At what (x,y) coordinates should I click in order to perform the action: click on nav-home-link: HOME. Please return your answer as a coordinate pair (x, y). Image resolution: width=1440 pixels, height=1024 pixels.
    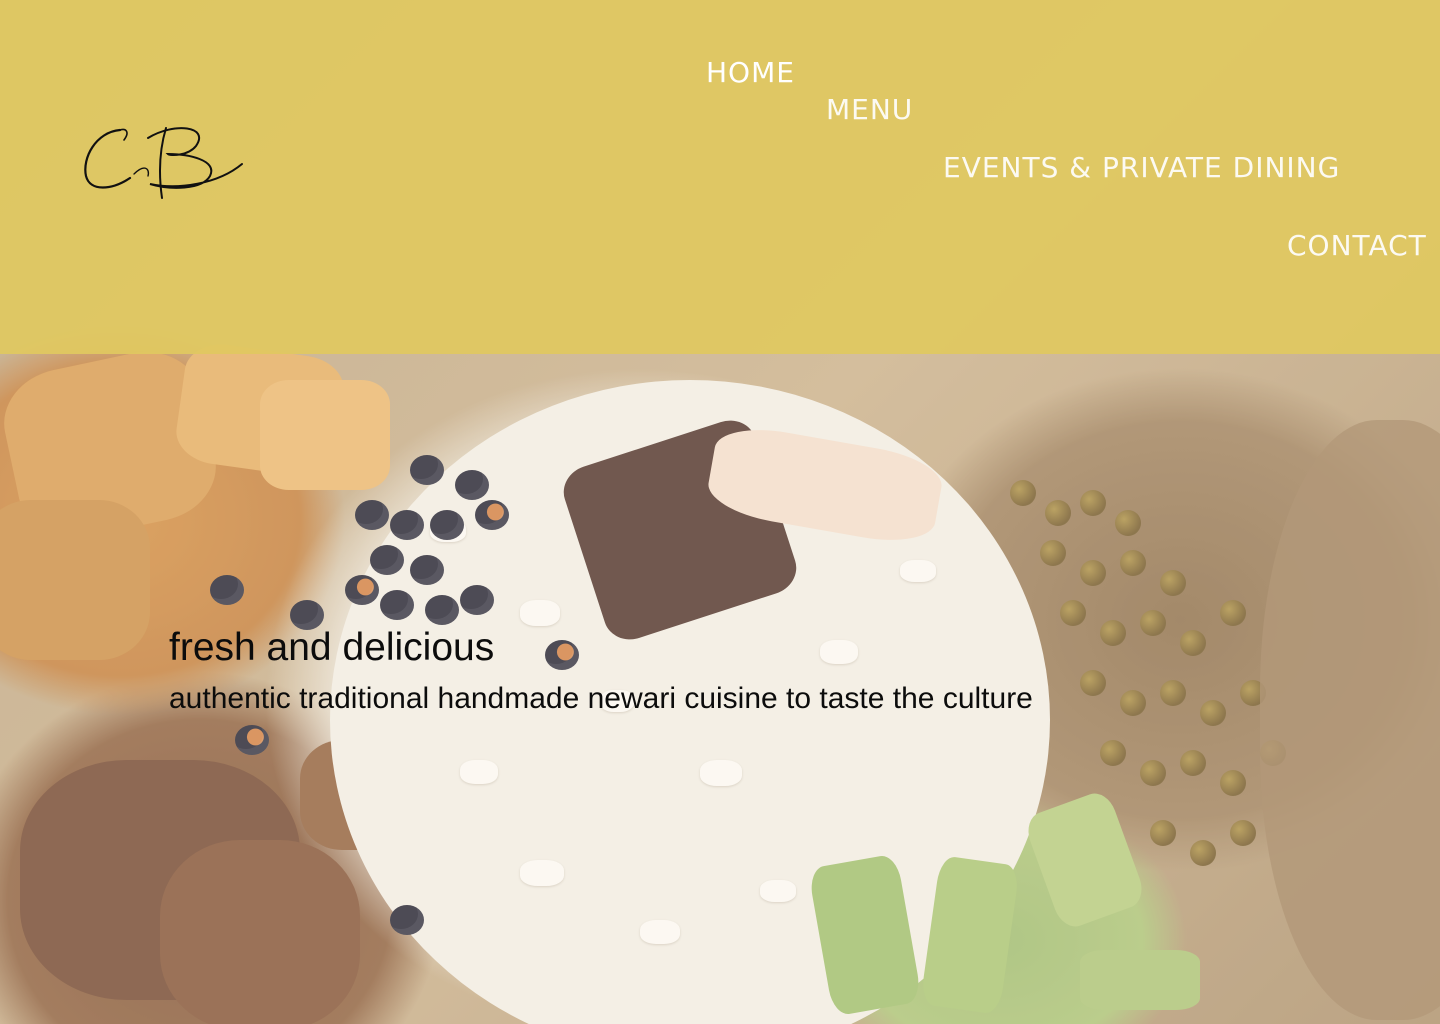
    Looking at the image, I should click on (750, 72).